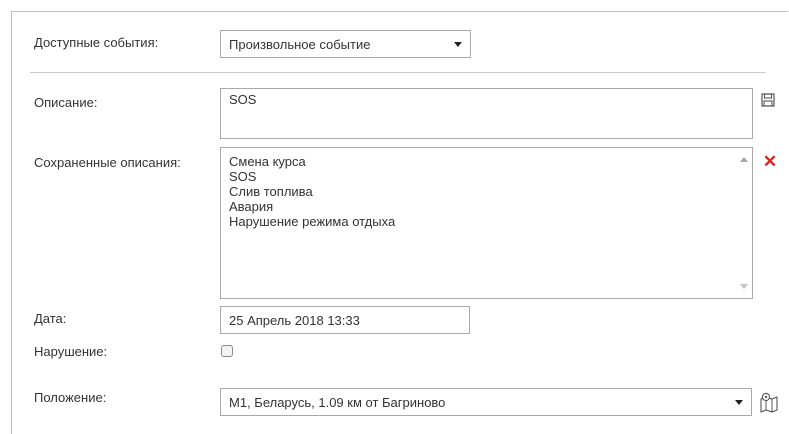 Image resolution: width=789 pixels, height=434 pixels. What do you see at coordinates (744, 286) in the screenshot?
I see `scroll-down-icon` at bounding box center [744, 286].